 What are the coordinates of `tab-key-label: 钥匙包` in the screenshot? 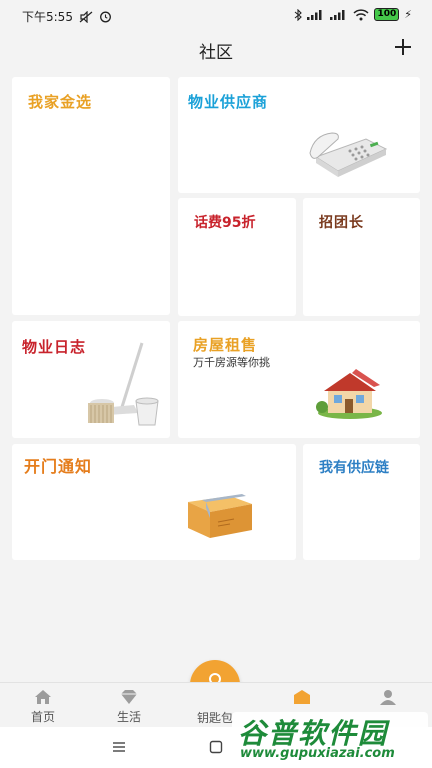 It's located at (214, 718).